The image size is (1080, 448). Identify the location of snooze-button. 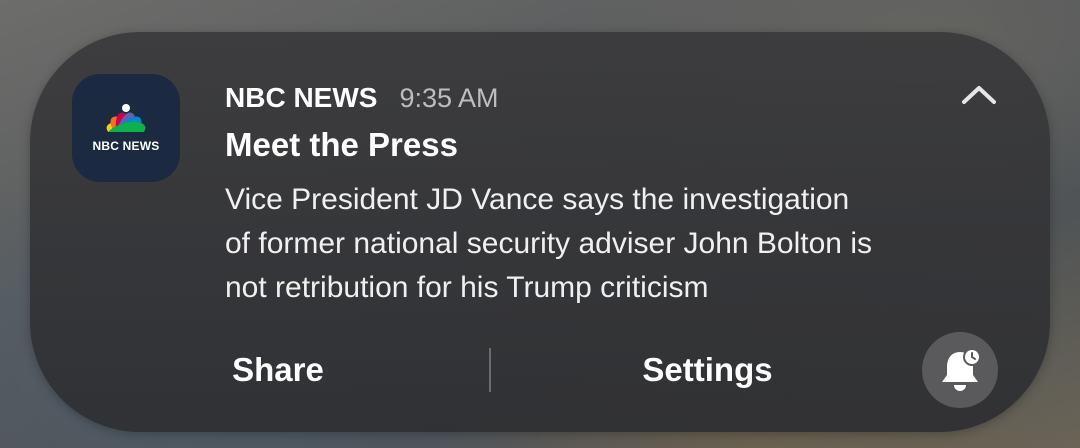
(960, 370).